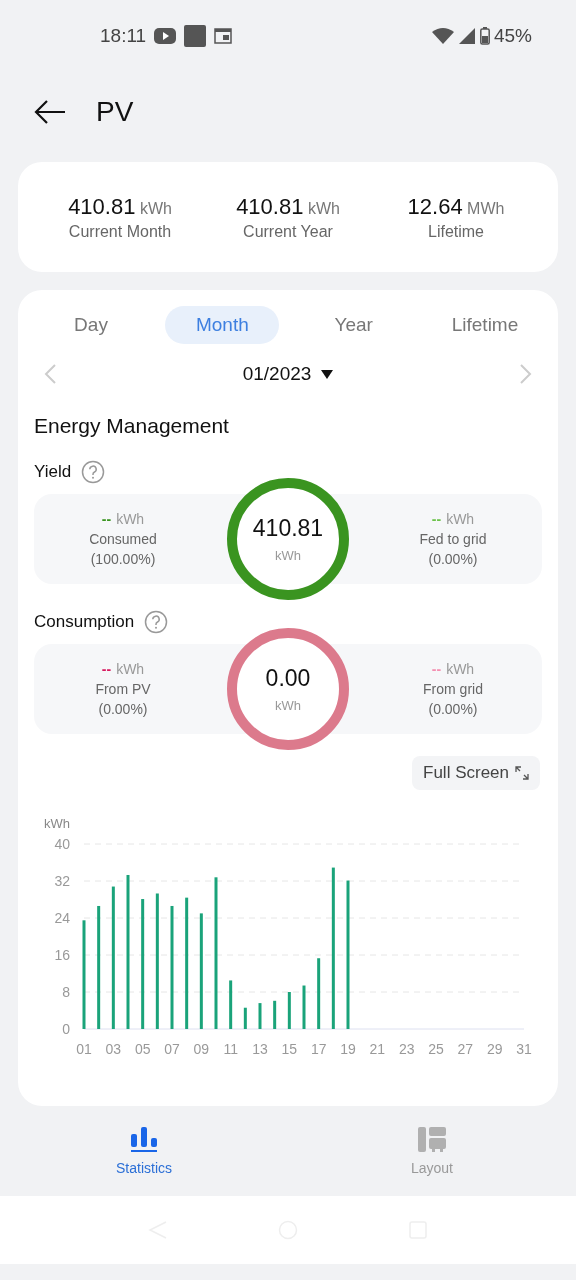 This screenshot has width=576, height=1280. What do you see at coordinates (62, 918) in the screenshot?
I see `y-tick-label: 24` at bounding box center [62, 918].